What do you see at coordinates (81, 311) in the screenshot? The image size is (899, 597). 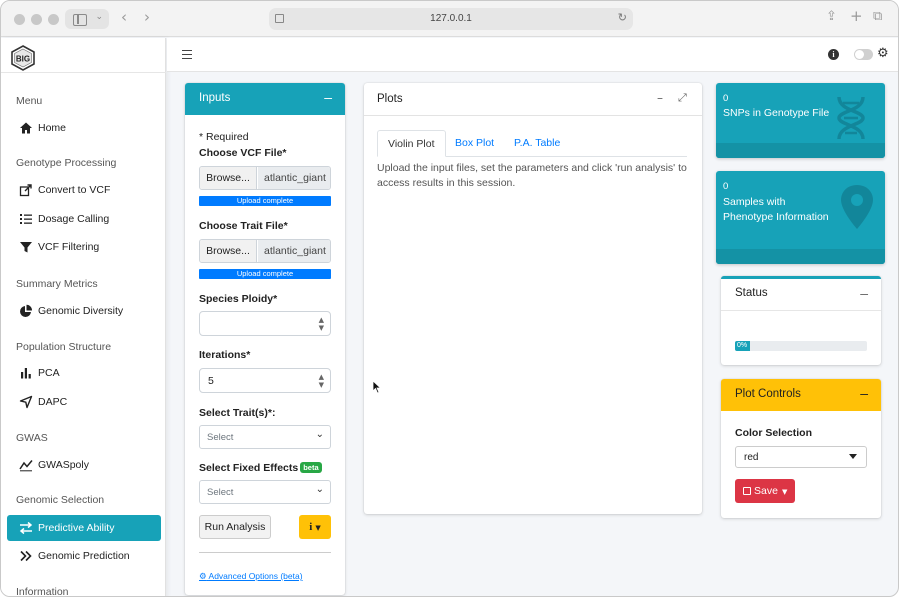 I see `sidebar-item-label: Genomic Diversity` at bounding box center [81, 311].